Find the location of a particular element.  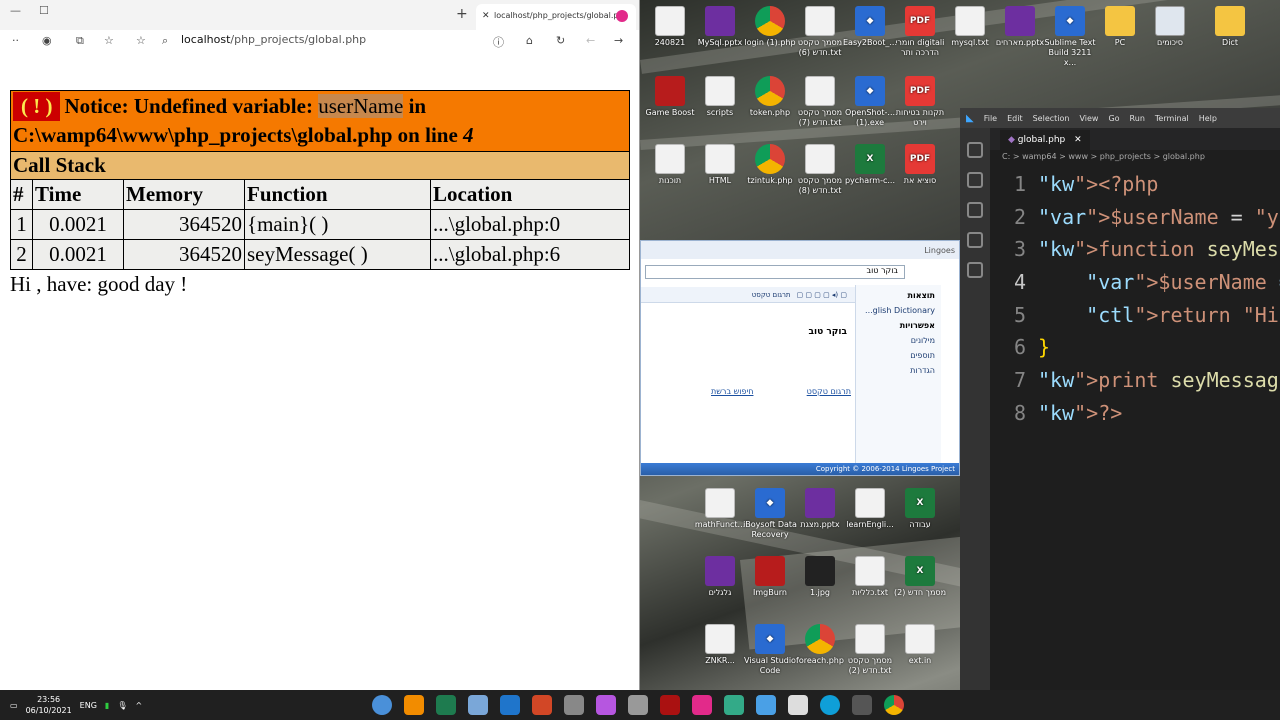

code-line: 4 "var">$userName = is located at coordinates (1135, 282).